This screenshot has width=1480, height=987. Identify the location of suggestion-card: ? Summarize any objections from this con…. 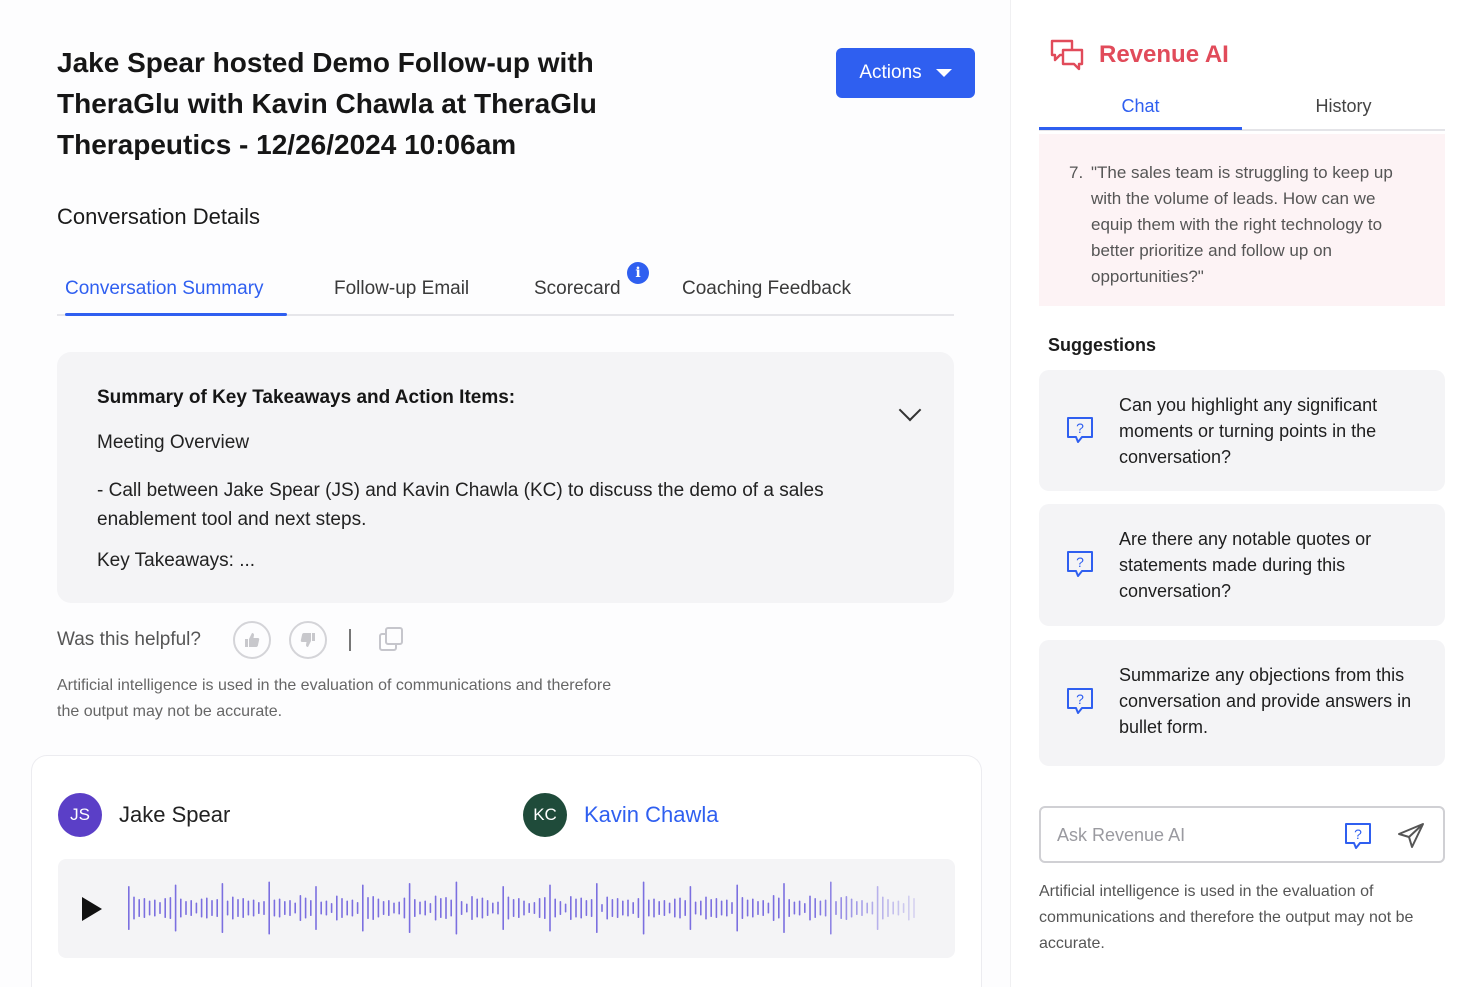
(1242, 703).